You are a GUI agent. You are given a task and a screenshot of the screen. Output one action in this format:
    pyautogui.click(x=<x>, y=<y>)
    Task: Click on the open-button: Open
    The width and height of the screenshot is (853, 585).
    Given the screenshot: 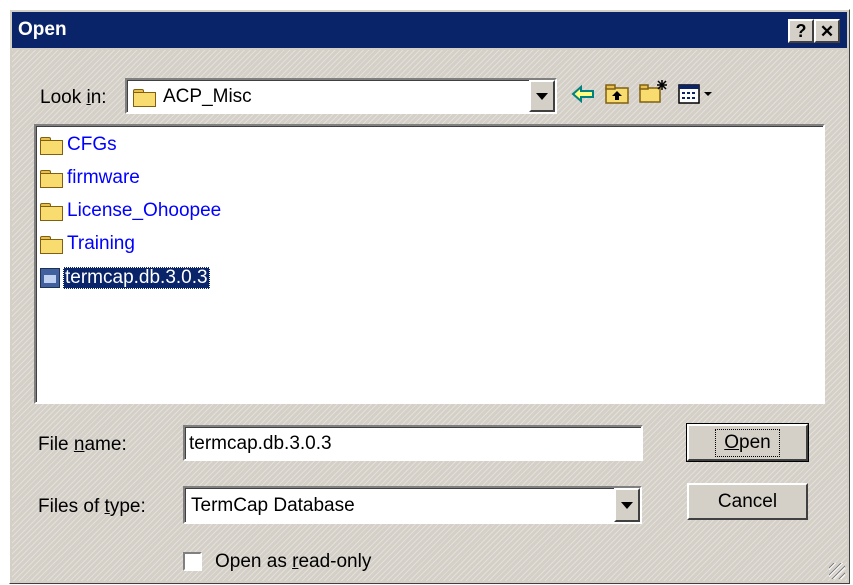 What is the action you would take?
    pyautogui.click(x=747, y=442)
    